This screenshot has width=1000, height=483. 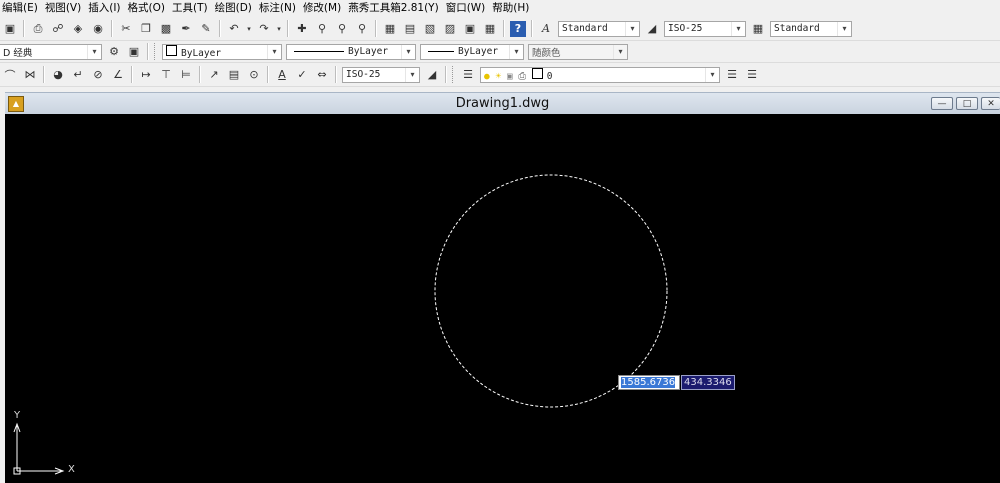 I want to click on zoom-window-icon: ⚲, so click(x=342, y=29).